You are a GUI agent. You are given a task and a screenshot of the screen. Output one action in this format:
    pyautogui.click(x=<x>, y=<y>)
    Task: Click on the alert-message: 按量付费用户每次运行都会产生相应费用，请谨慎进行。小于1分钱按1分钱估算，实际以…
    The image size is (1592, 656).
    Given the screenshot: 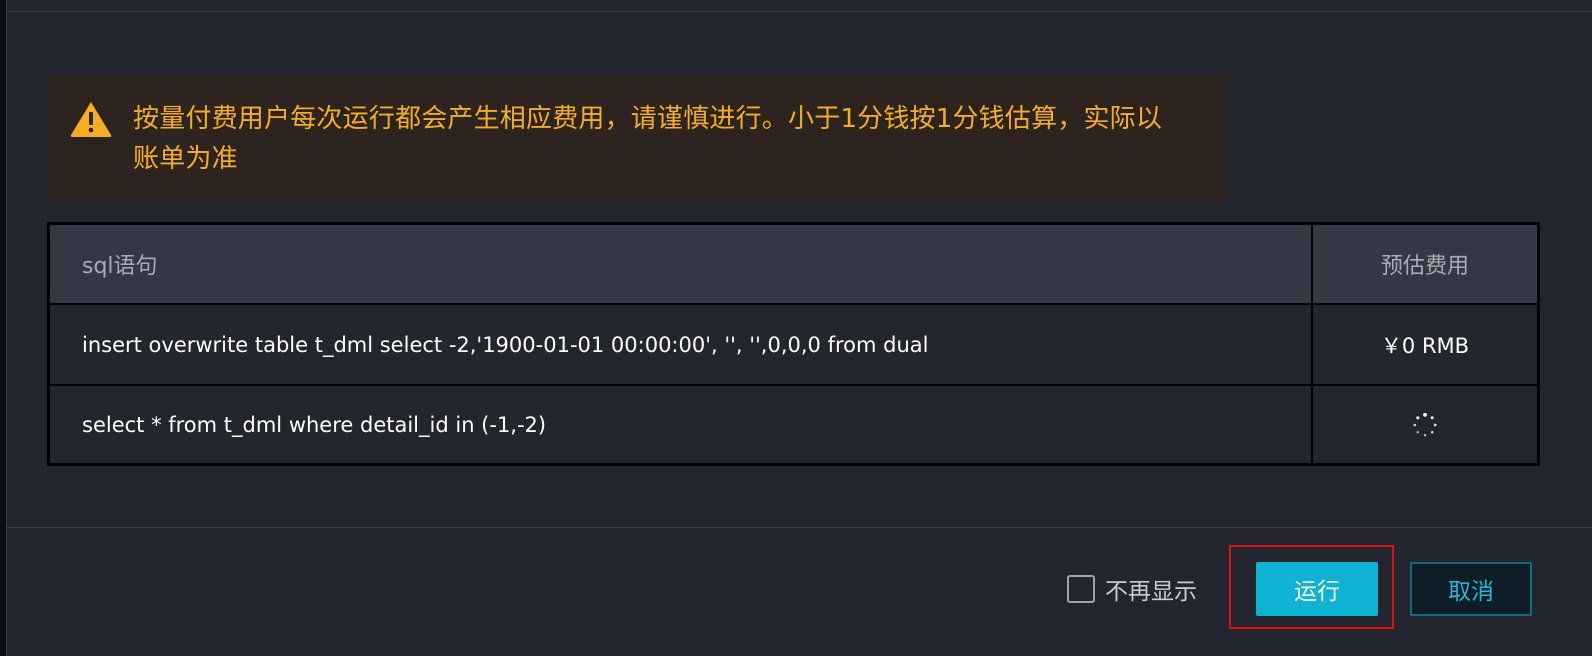 What is the action you would take?
    pyautogui.click(x=648, y=139)
    